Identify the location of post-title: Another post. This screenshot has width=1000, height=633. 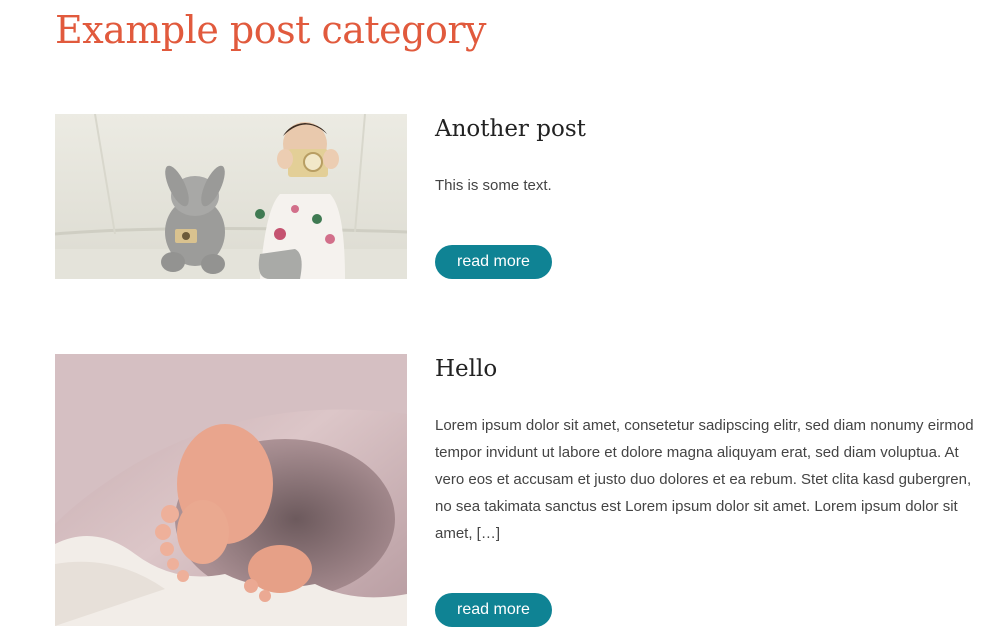
(510, 129).